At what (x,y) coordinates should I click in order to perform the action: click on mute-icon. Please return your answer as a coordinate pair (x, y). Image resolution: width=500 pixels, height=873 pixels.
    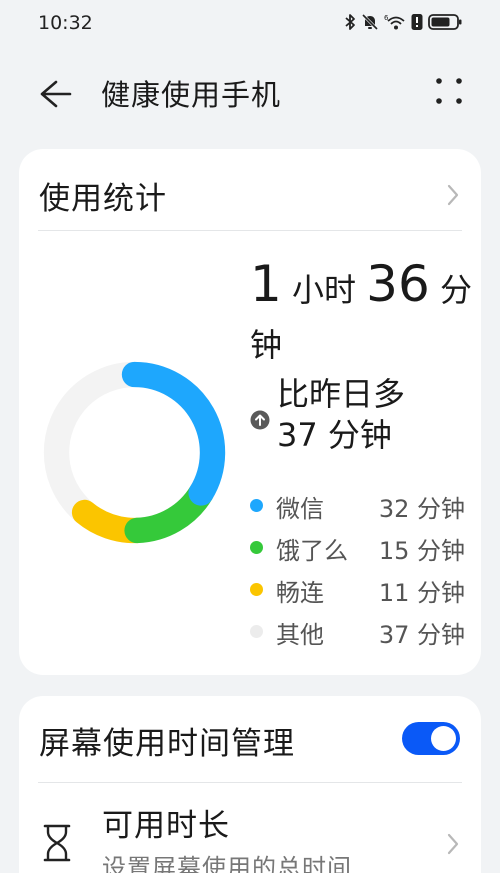
    Looking at the image, I should click on (370, 22).